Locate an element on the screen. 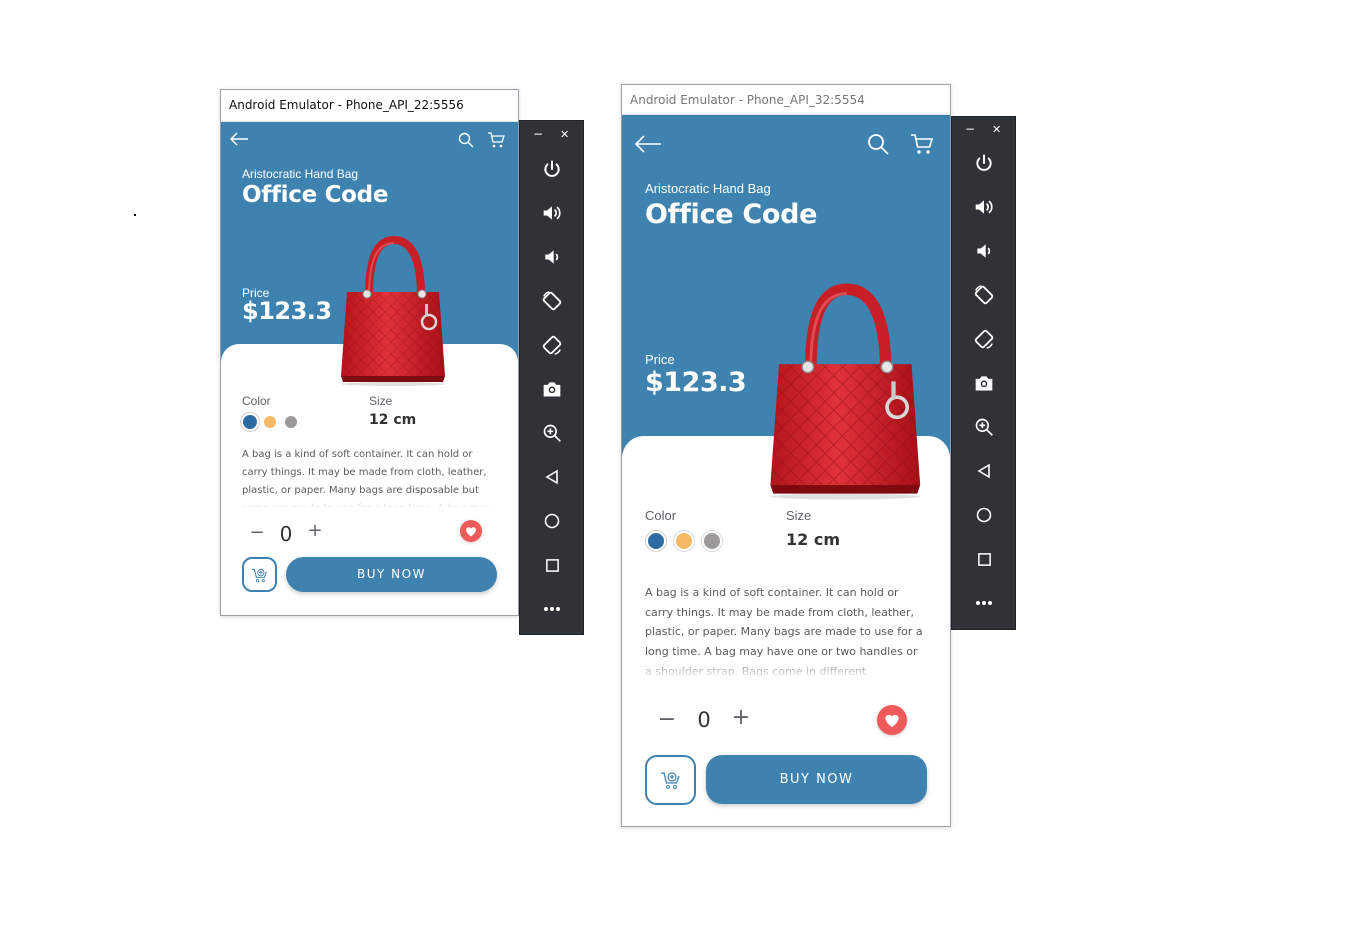 The width and height of the screenshot is (1354, 934). window-titlebar: Android Emulator - Phone_API_22:5556 is located at coordinates (369, 106).